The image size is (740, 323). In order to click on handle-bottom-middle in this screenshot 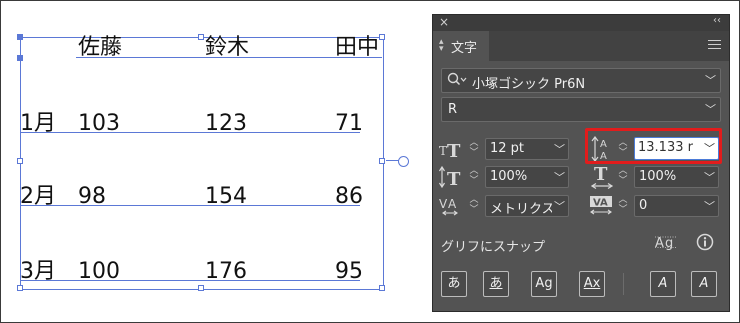, I will do `click(201, 288)`.